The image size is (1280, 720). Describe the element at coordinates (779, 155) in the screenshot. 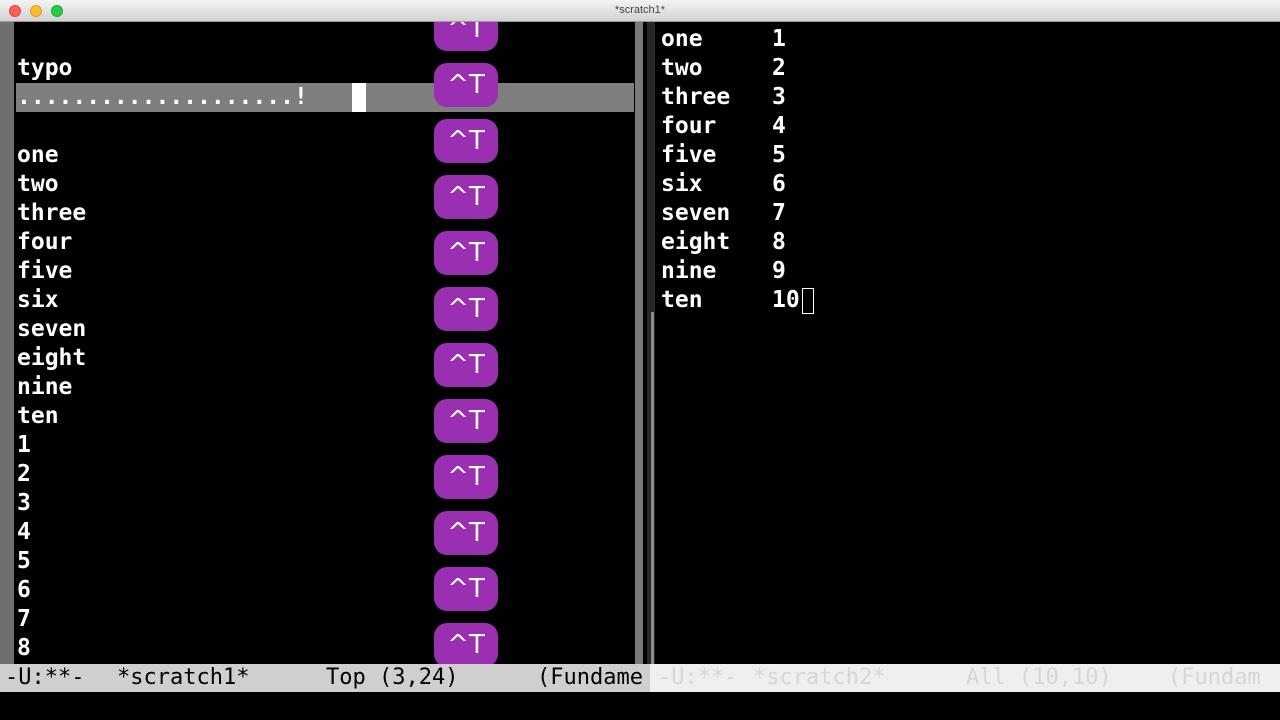

I see `row-number: 5` at that location.